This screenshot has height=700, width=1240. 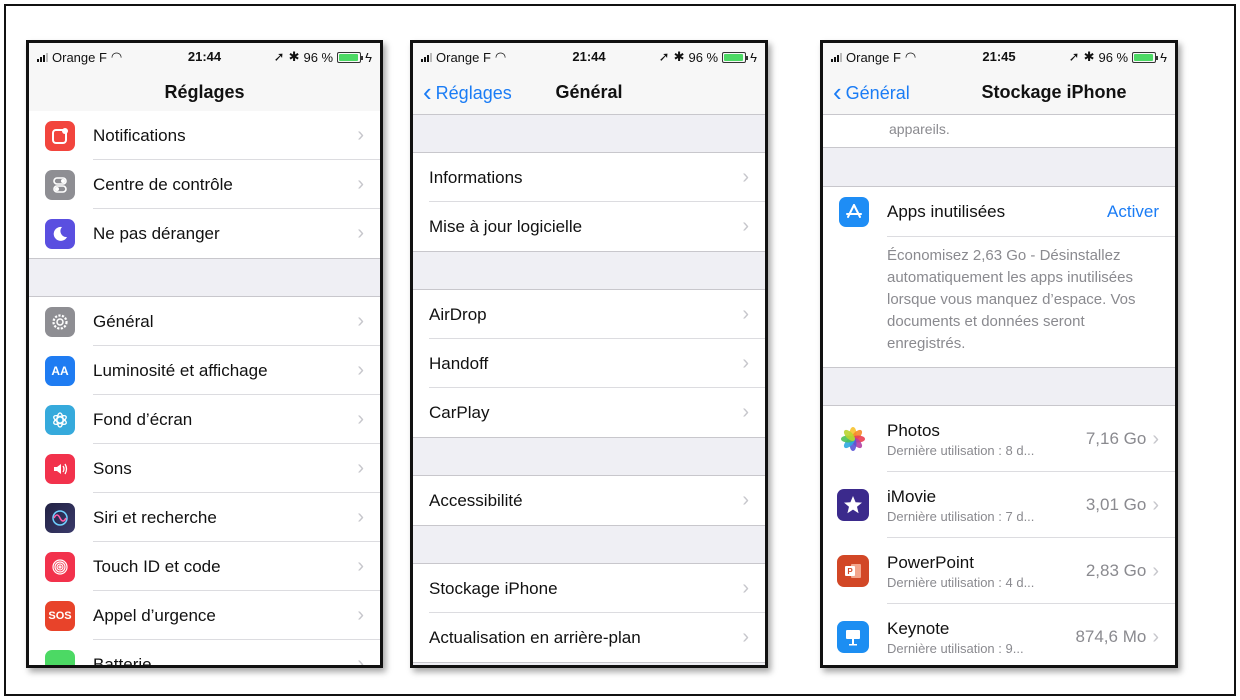 I want to click on settings-row-label: Batterie, so click(x=122, y=661).